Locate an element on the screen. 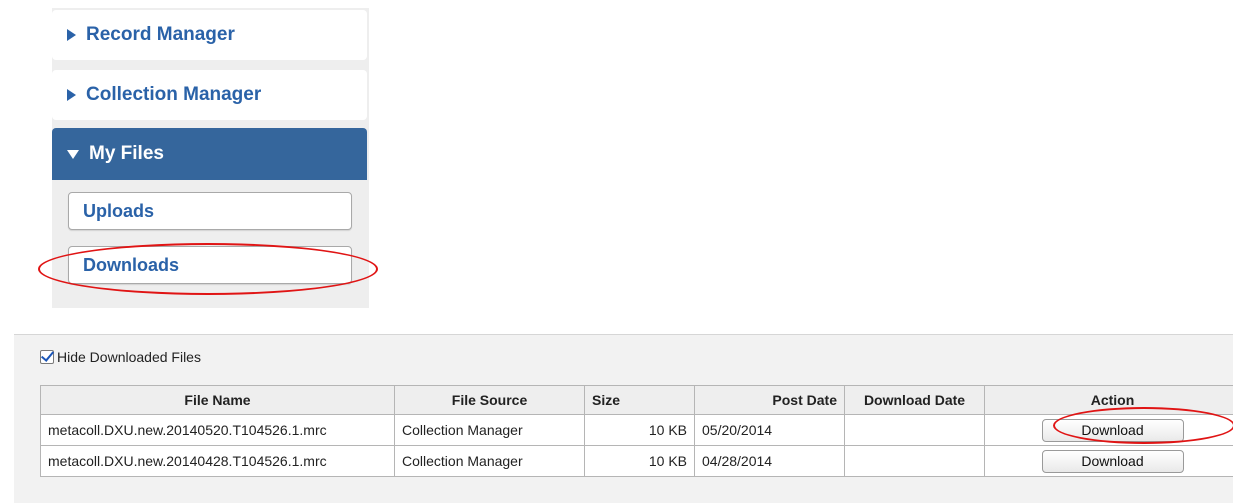  nav-label: Record Manager is located at coordinates (160, 35).